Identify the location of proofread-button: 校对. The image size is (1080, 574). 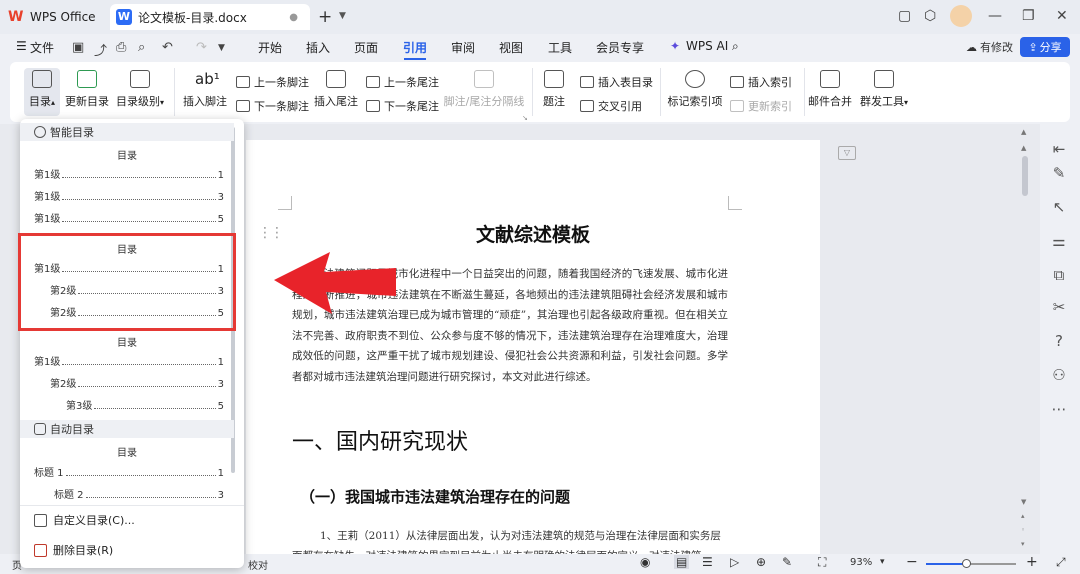
(258, 564).